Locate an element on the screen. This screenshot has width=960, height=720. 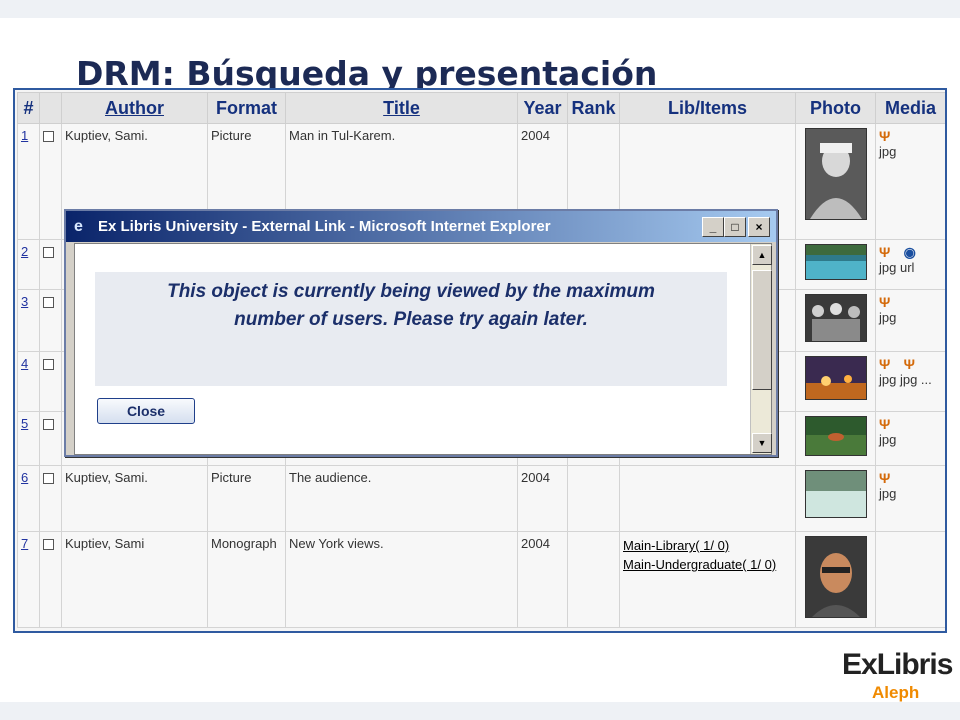
author-cell: Kuptiev, Sami. is located at coordinates (134, 498).